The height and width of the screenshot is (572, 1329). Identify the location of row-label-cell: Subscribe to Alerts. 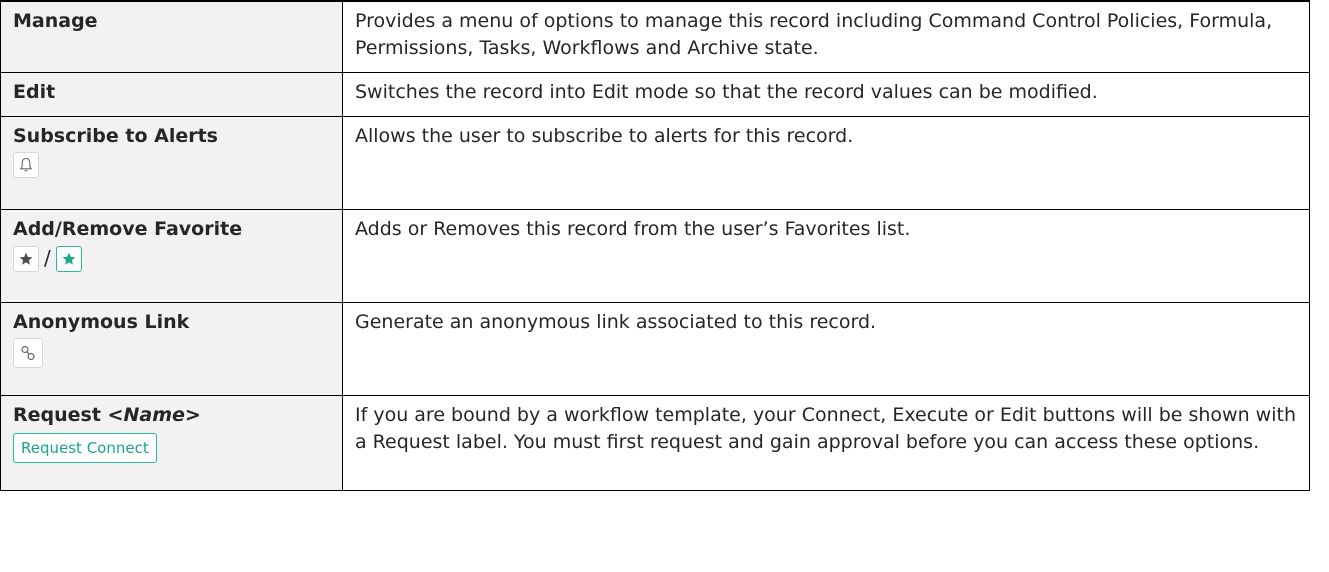
(171, 163).